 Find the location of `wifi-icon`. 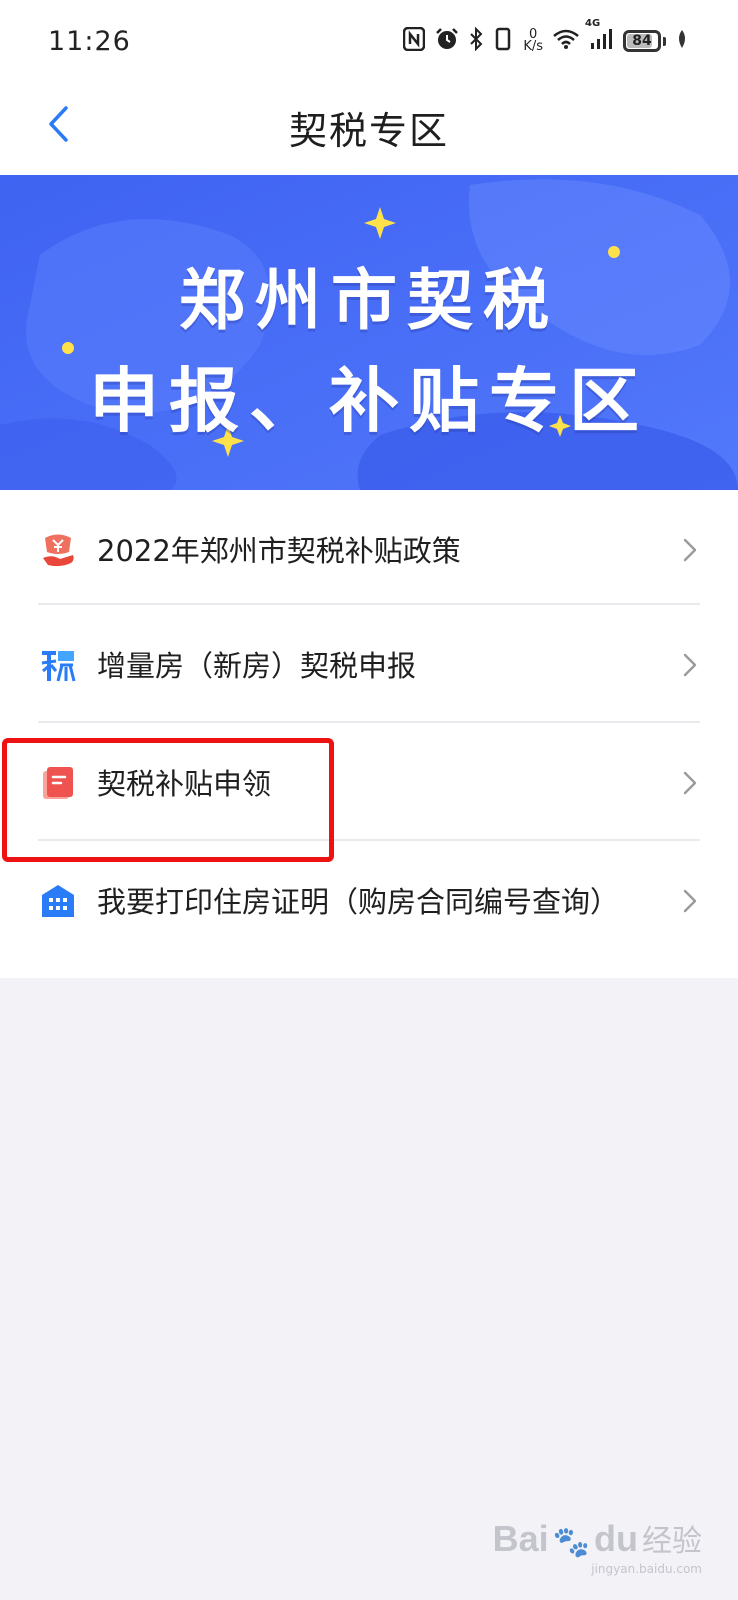

wifi-icon is located at coordinates (566, 41).